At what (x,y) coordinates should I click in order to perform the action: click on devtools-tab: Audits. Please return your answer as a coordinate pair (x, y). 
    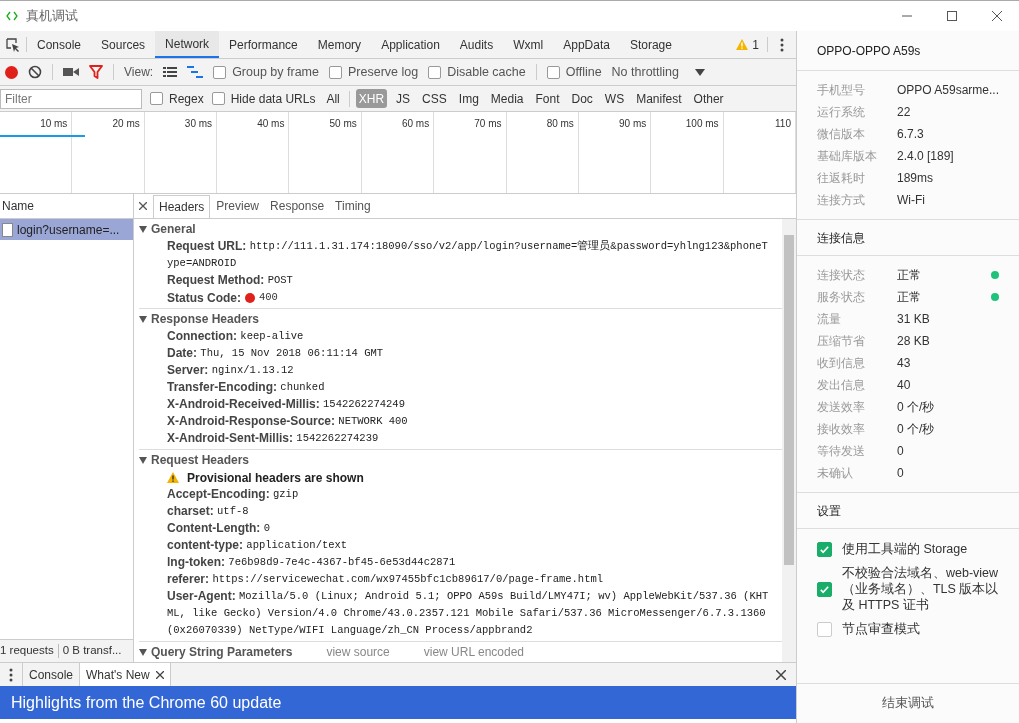
    Looking at the image, I should click on (476, 44).